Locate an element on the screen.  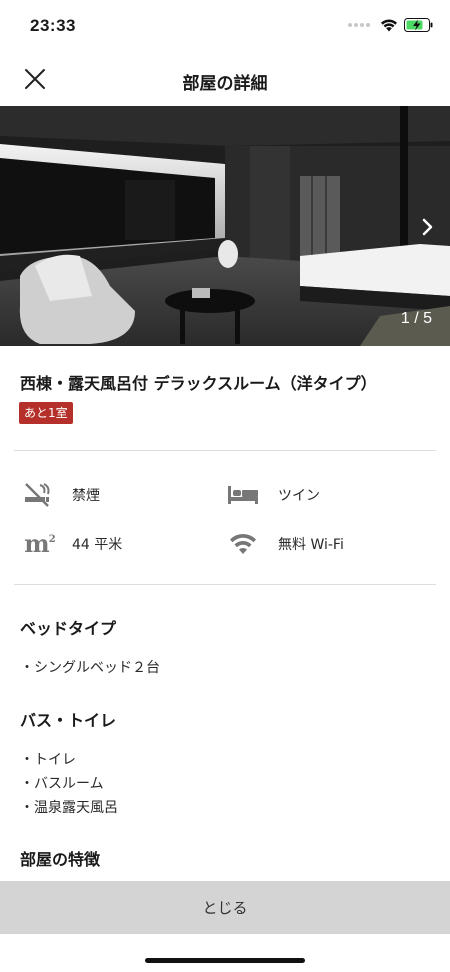
navigation-bar: 部屋の詳細 is located at coordinates (225, 79).